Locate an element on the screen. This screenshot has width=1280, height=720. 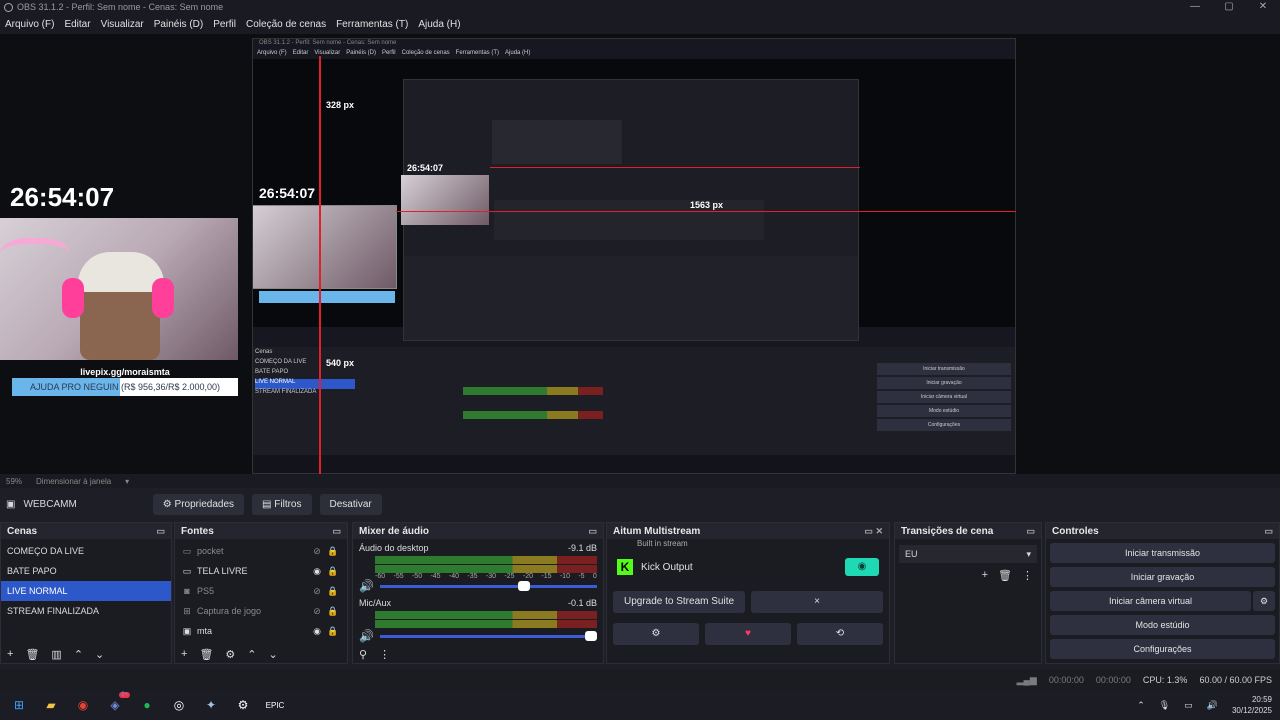
minimize-icon: — is located at coordinates (1195, 7).